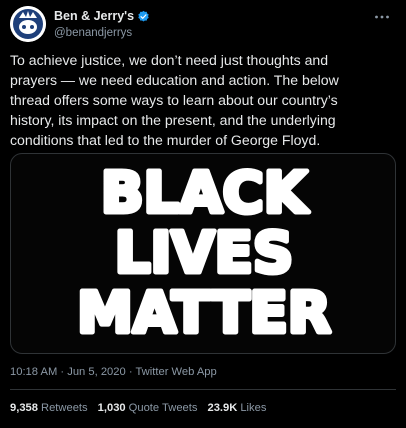 The image size is (406, 428). What do you see at coordinates (205, 193) in the screenshot?
I see `media-word-black: BLACK` at bounding box center [205, 193].